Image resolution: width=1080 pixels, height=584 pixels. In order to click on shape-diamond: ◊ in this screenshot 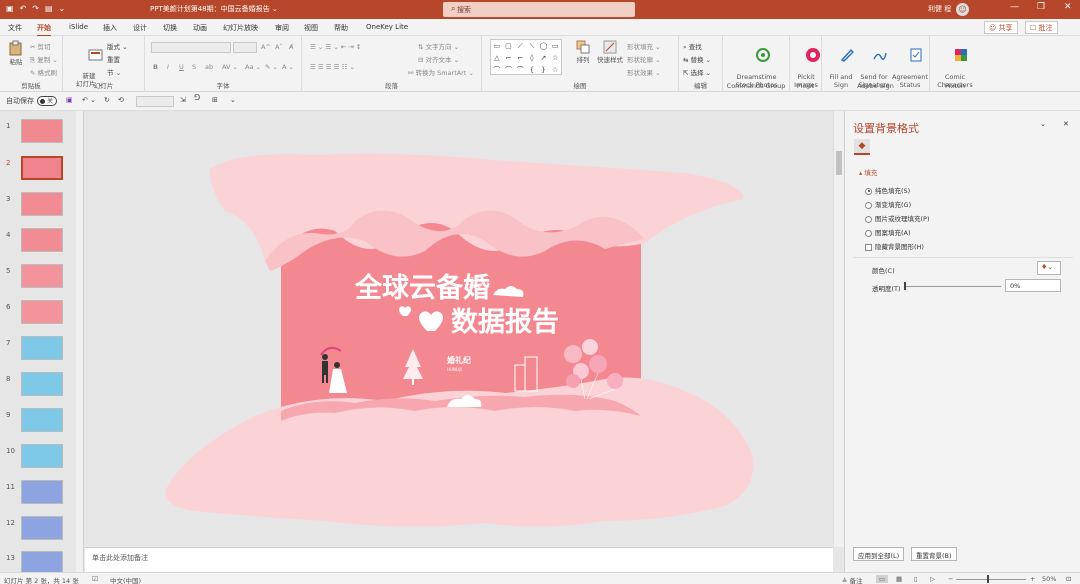, I will do `click(532, 58)`.